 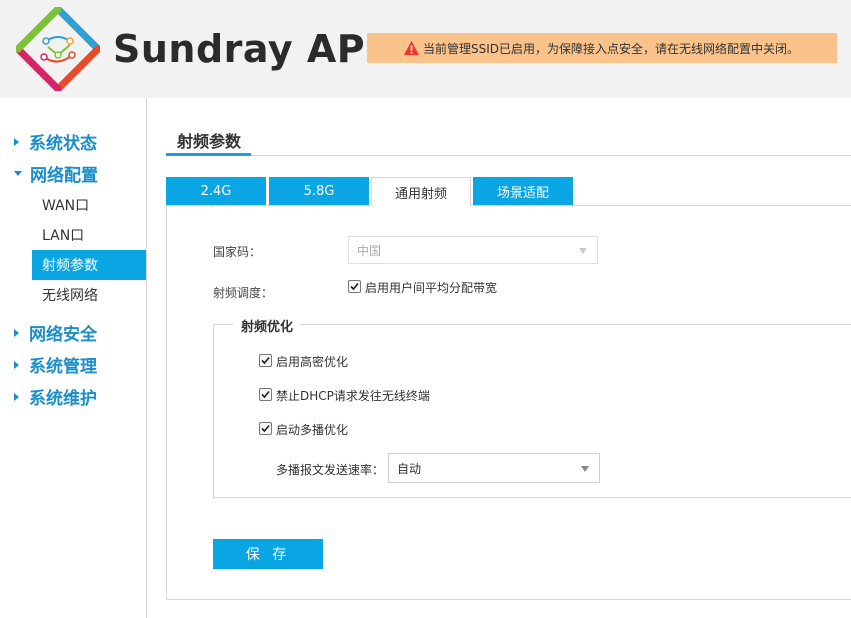 I want to click on sidebar-group-system-status: 系统状态, so click(x=55, y=141).